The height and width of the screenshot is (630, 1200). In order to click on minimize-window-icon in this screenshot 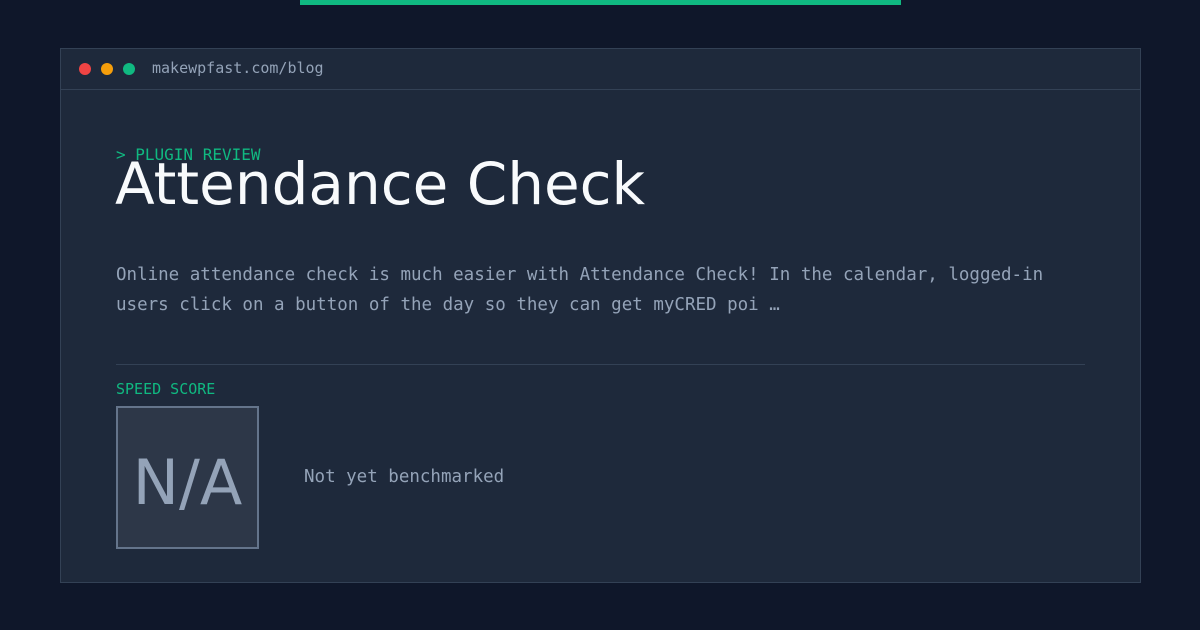, I will do `click(107, 69)`.